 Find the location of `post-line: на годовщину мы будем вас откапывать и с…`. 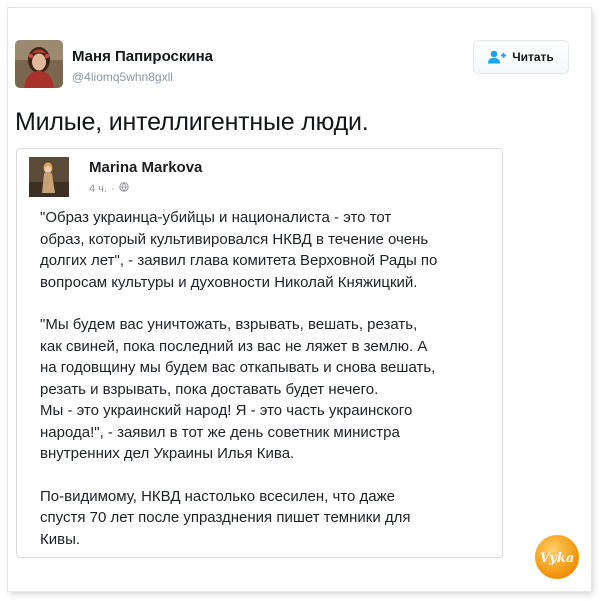

post-line: на годовщину мы будем вас откапывать и с… is located at coordinates (238, 367).